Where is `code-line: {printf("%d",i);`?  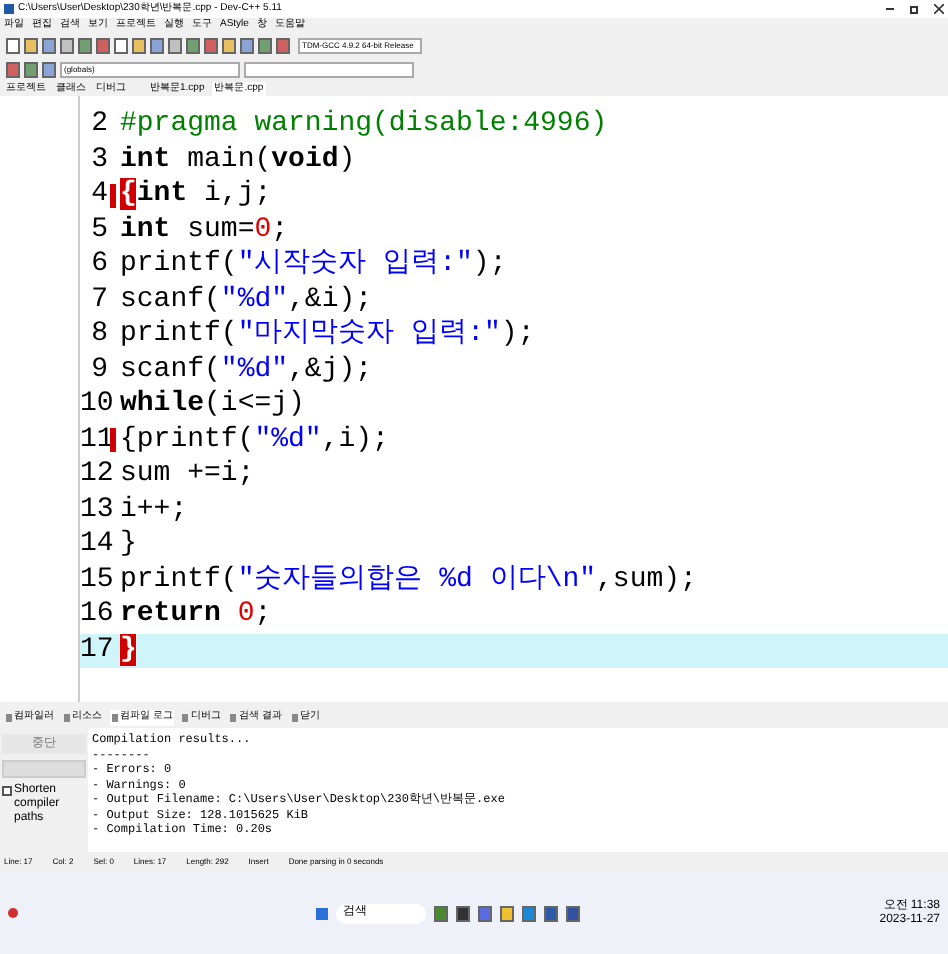
code-line: {printf("%d",i); is located at coordinates (253, 440).